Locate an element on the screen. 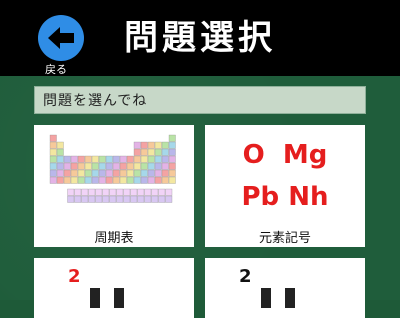 The width and height of the screenshot is (400, 318). back-button is located at coordinates (61, 38).